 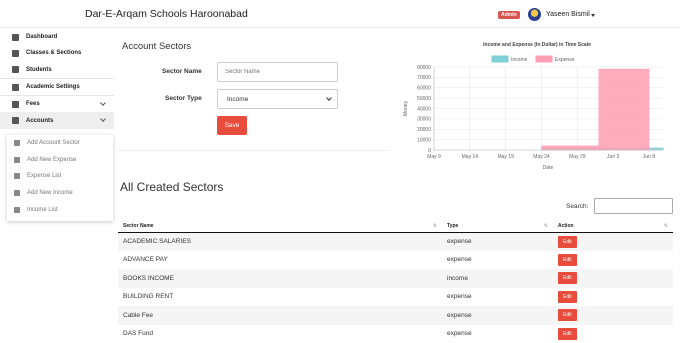 I want to click on sector-type-select: Income, so click(x=277, y=99).